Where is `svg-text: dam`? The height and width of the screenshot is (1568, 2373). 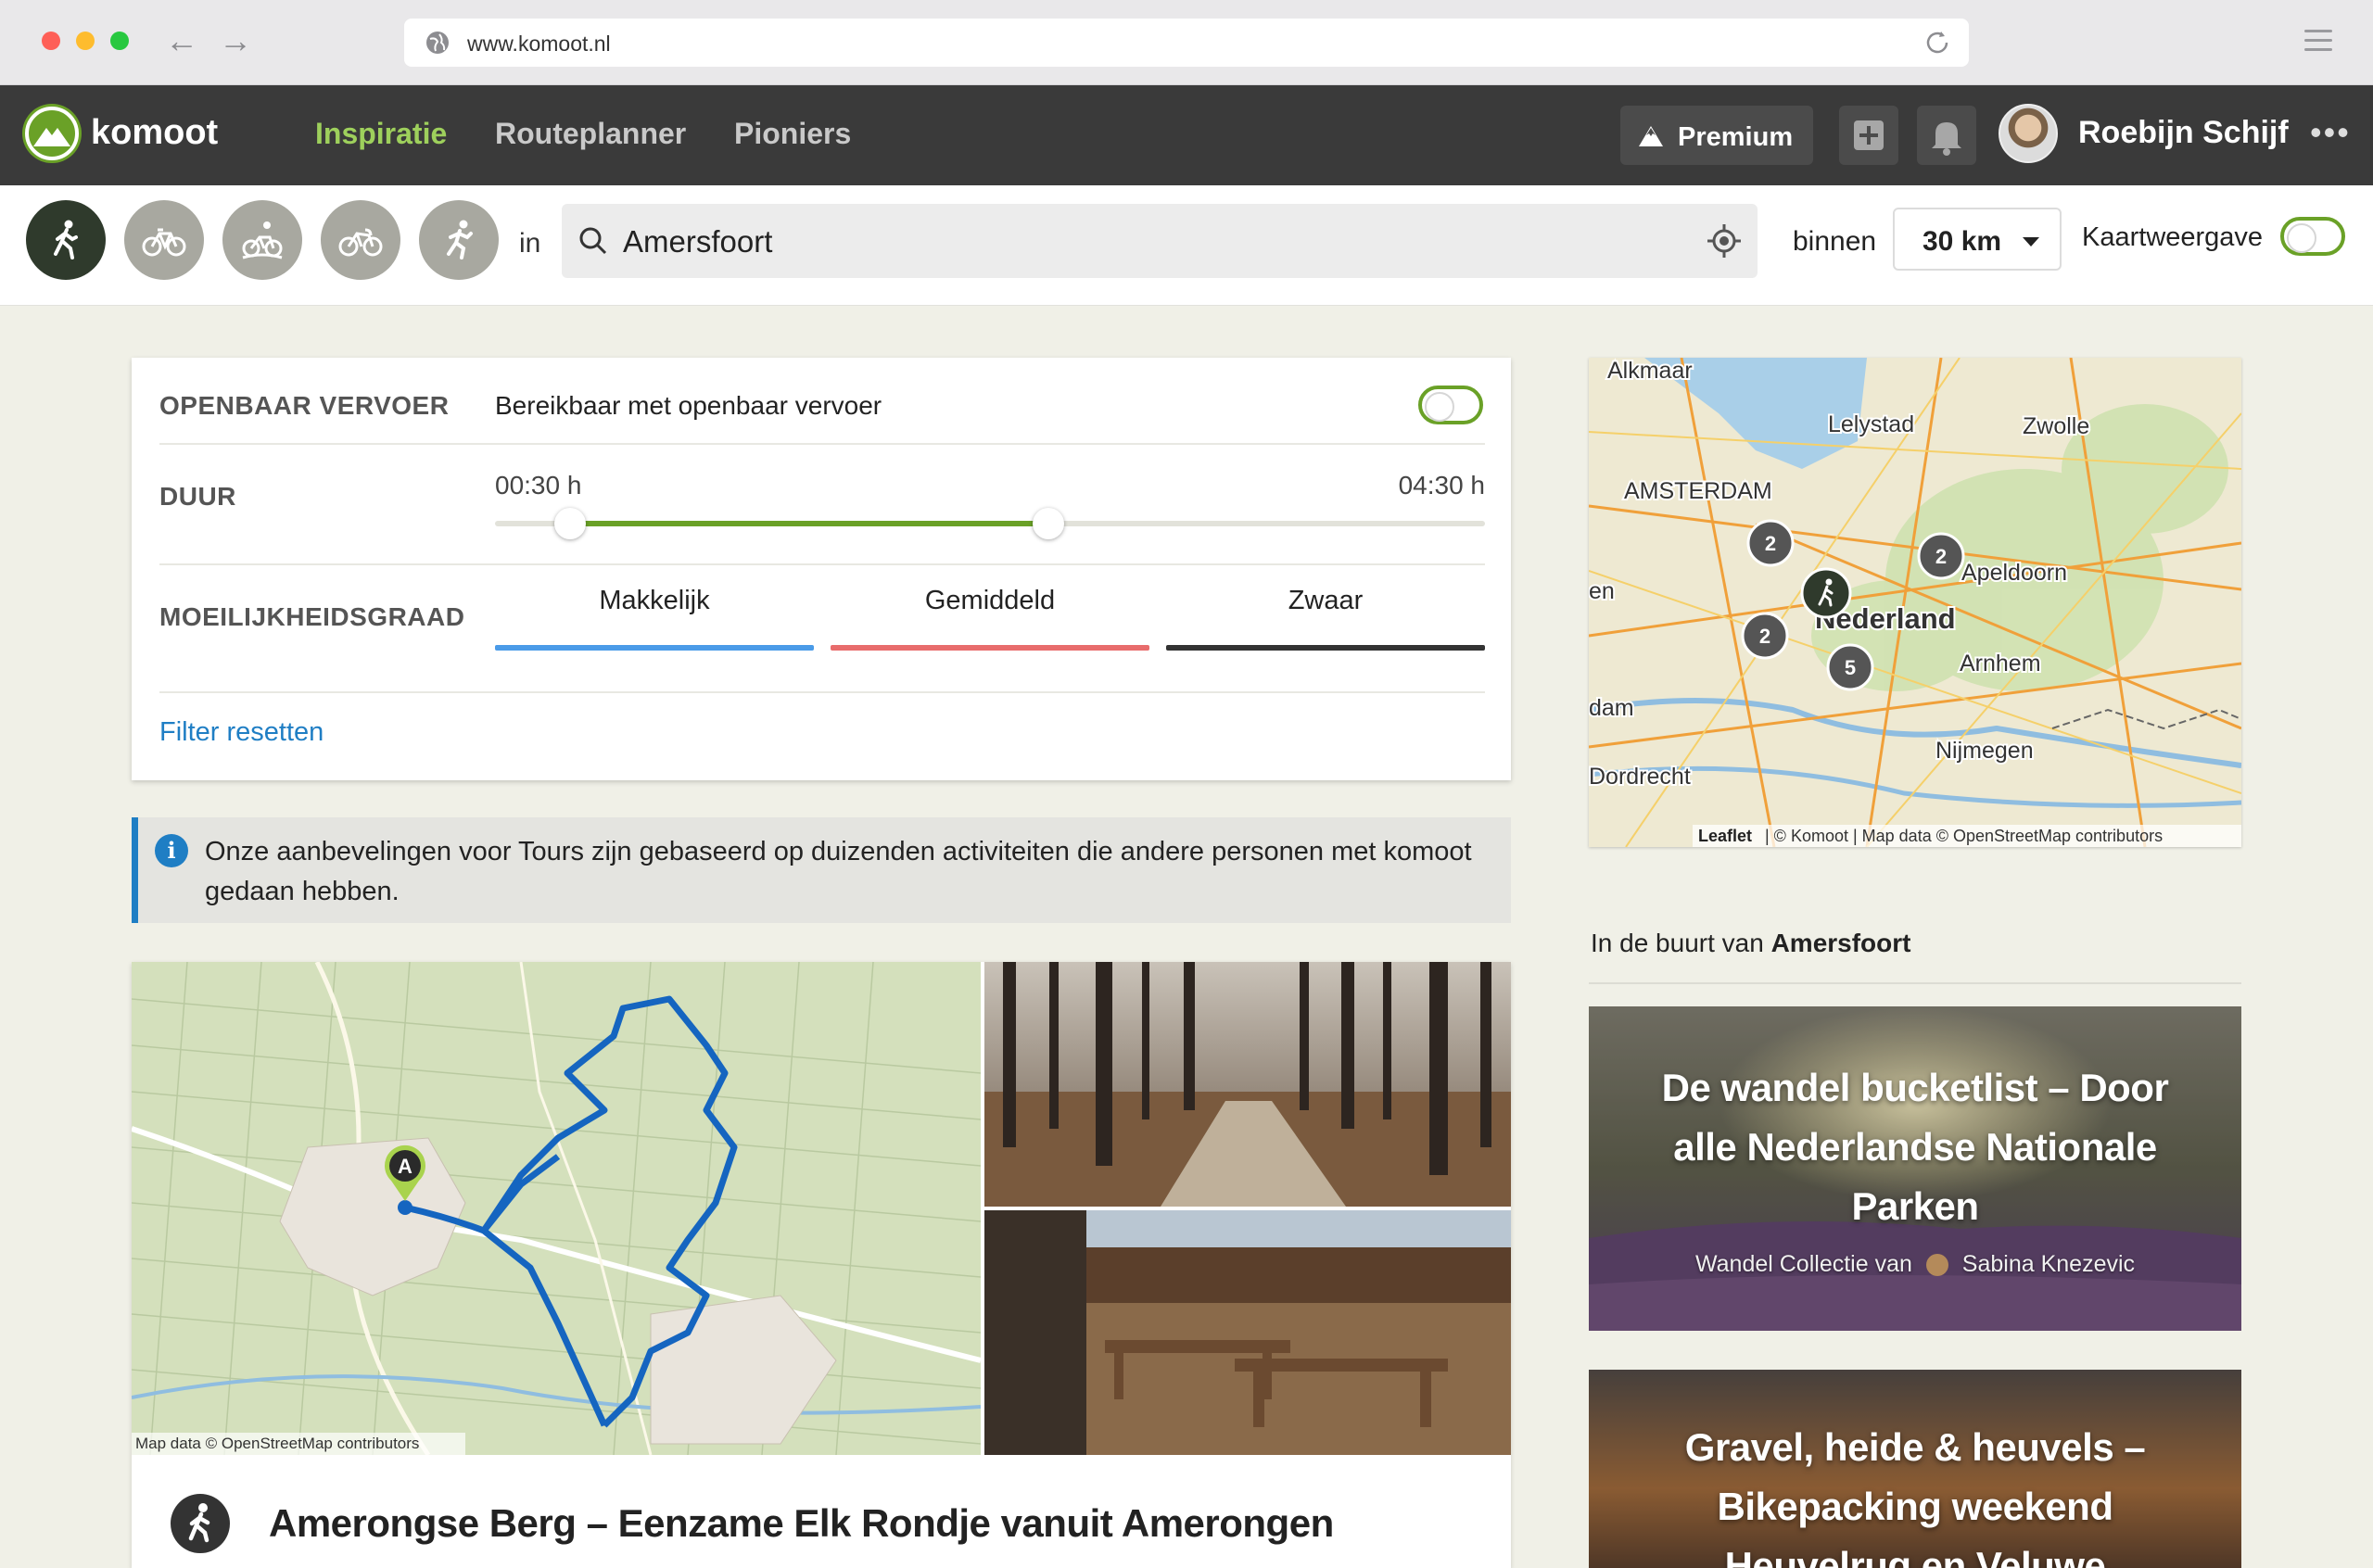
svg-text: dam is located at coordinates (1611, 708).